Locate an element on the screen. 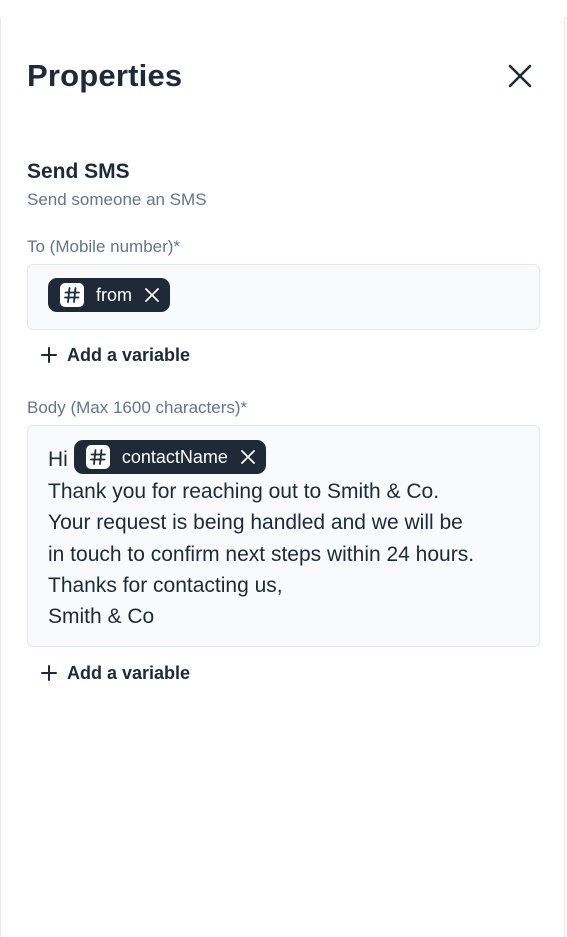 The image size is (567, 937). to-field: from is located at coordinates (283, 297).